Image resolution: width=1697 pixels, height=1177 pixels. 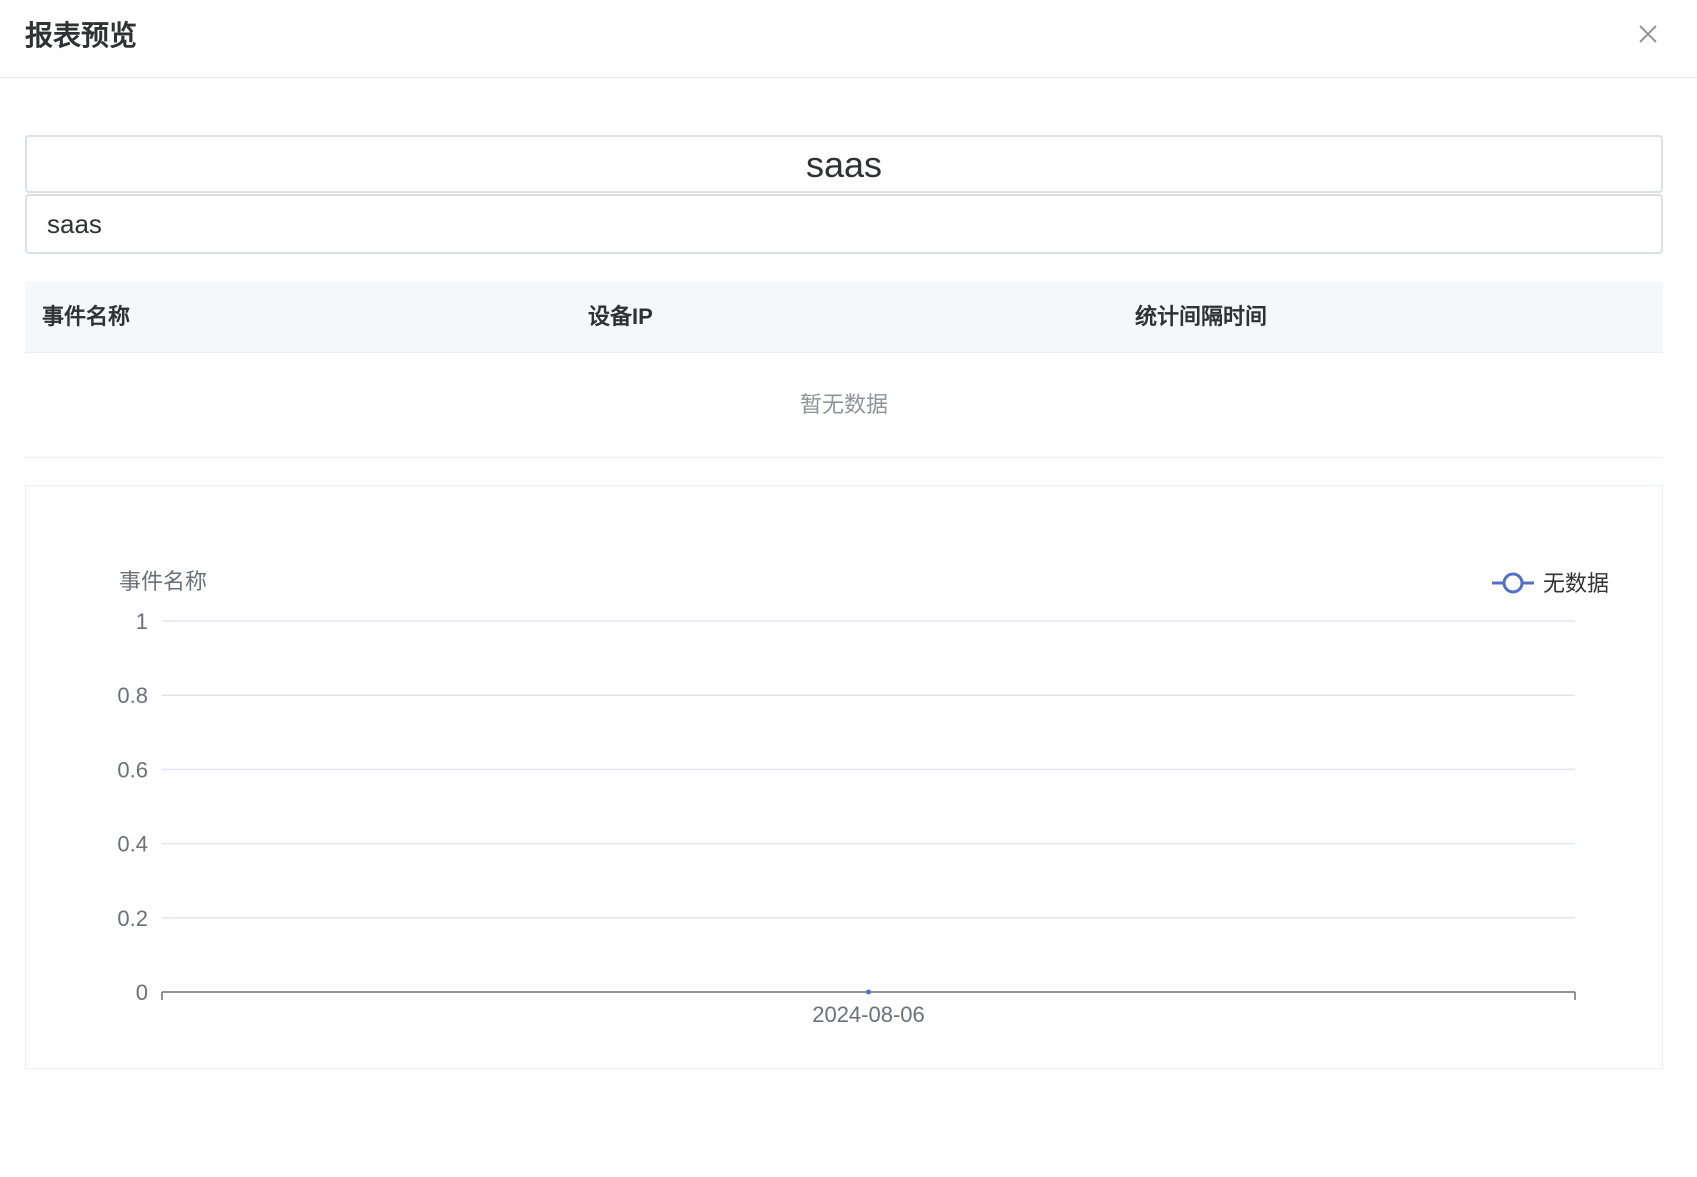 I want to click on data-table: 事件名称 设备IP 统计间隔时间 暂无数据, so click(x=844, y=370).